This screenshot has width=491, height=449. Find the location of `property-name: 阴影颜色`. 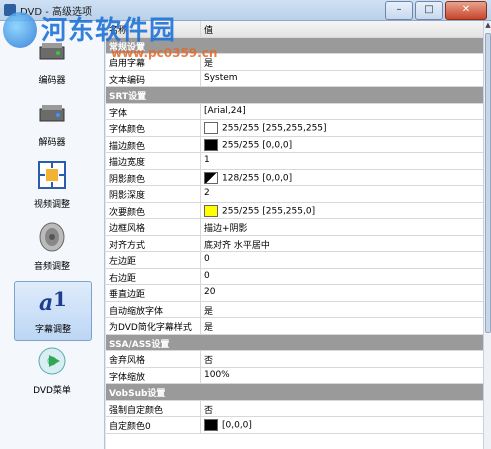

property-name: 阴影颜色 is located at coordinates (127, 179).